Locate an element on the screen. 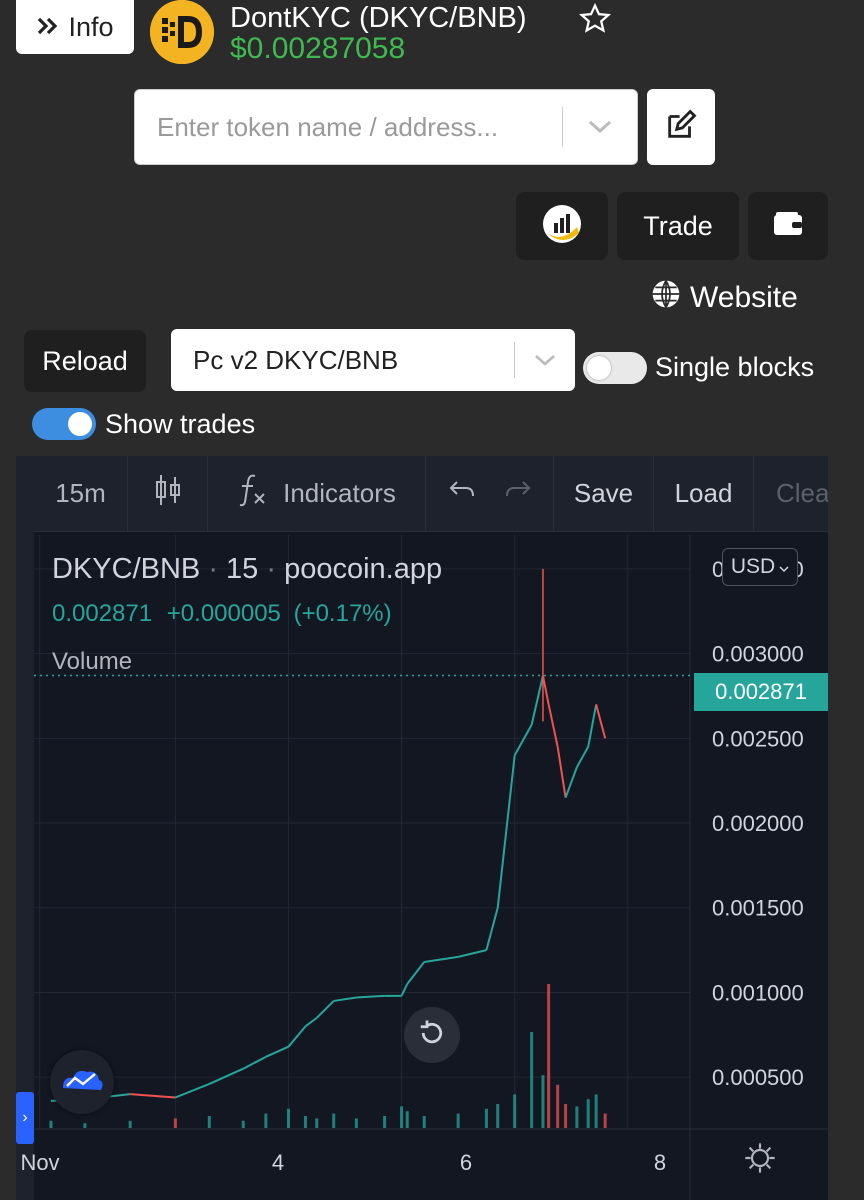 This screenshot has width=864, height=1200. rotate-ccw-icon is located at coordinates (432, 1035).